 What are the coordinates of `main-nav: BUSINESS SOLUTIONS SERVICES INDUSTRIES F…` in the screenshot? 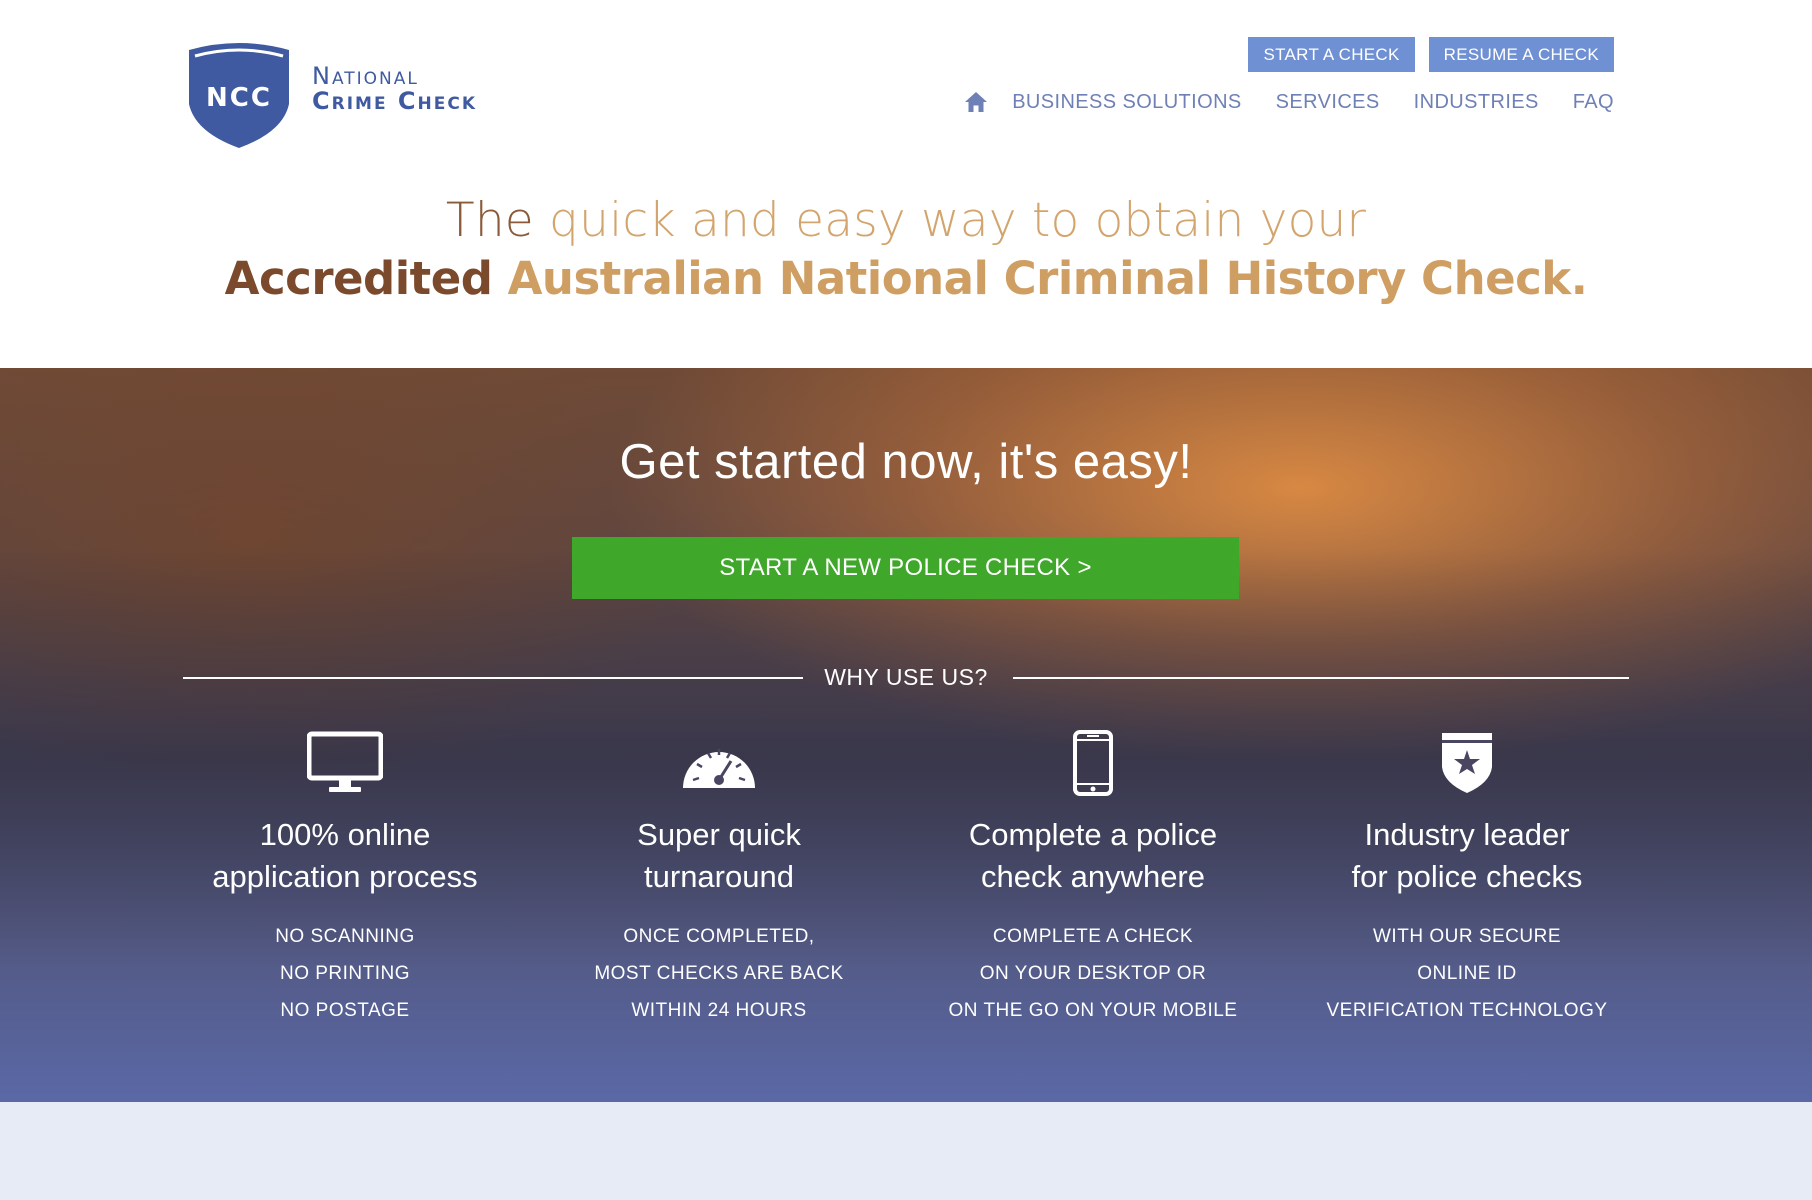 It's located at (1289, 102).